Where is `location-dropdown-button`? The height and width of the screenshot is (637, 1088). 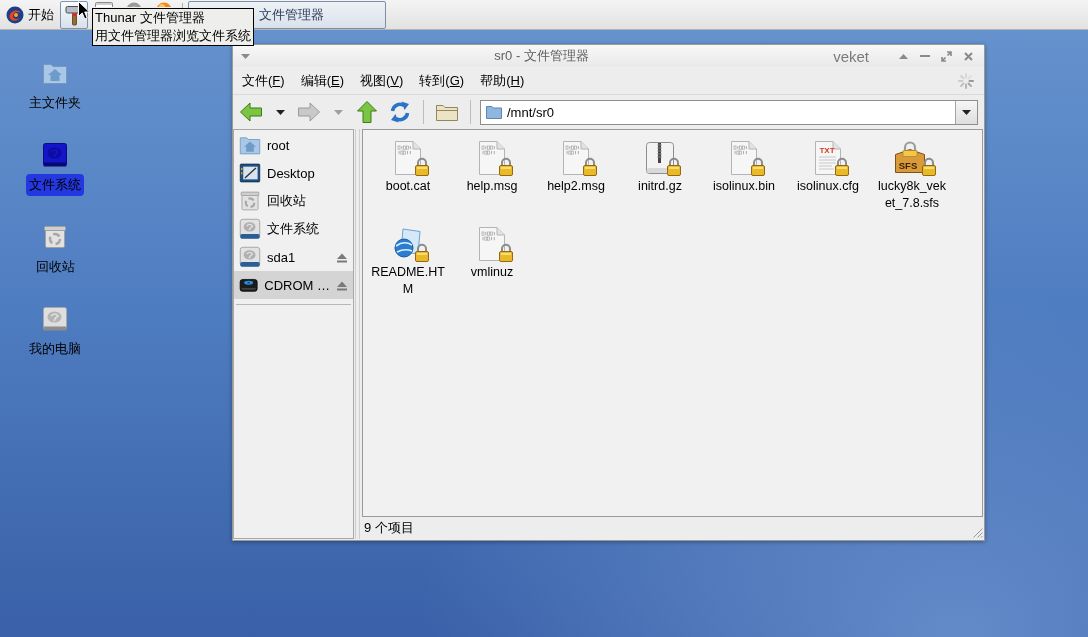
location-dropdown-button is located at coordinates (966, 112).